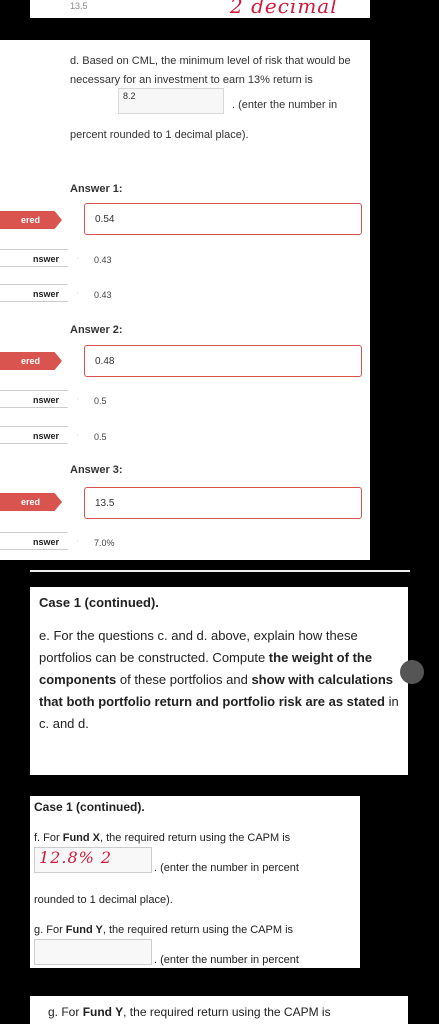  I want to click on answer-2-label: Answer 2:, so click(96, 330).